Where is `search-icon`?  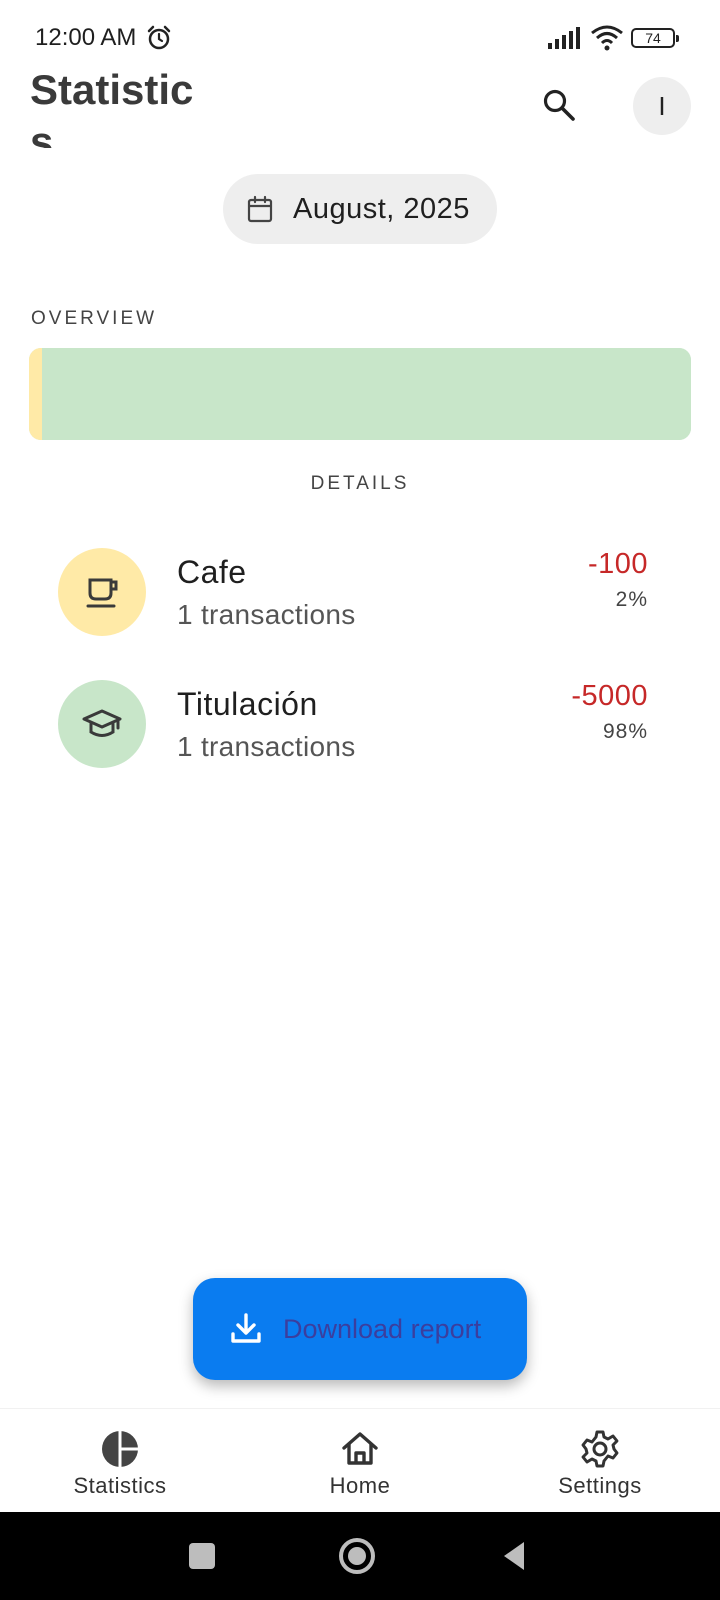 search-icon is located at coordinates (559, 105).